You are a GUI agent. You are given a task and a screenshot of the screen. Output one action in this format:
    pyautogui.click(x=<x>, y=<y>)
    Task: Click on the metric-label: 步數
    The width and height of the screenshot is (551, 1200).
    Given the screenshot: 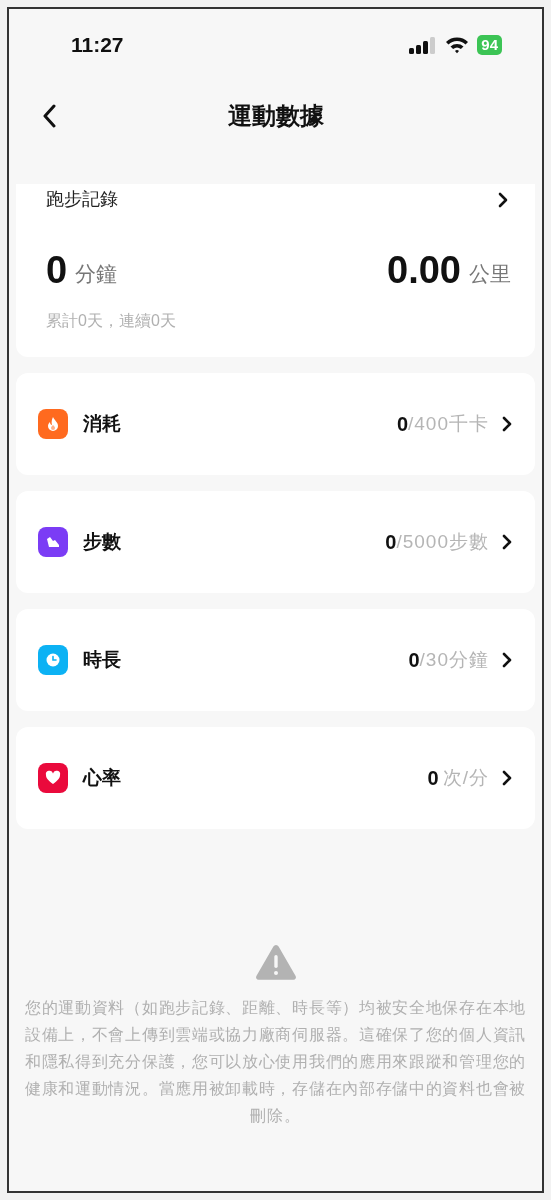 What is the action you would take?
    pyautogui.click(x=102, y=541)
    